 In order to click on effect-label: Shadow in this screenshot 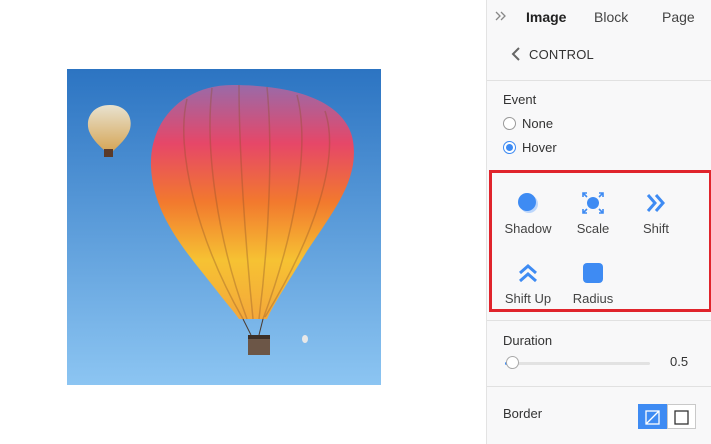, I will do `click(528, 228)`.